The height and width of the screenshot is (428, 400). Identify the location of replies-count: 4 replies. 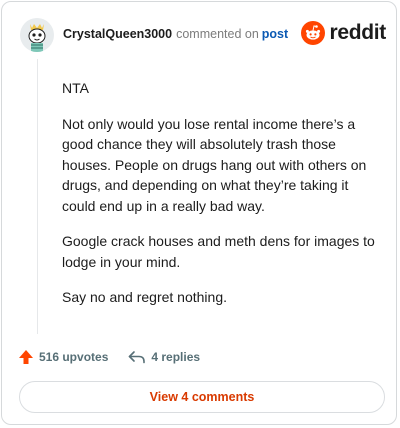
(176, 357).